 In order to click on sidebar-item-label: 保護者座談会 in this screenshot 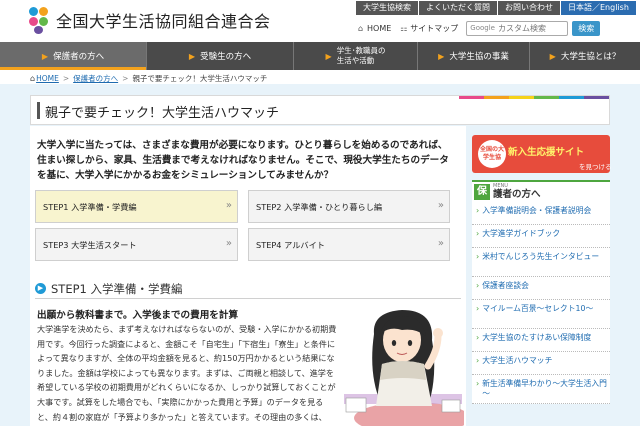, I will do `click(505, 285)`.